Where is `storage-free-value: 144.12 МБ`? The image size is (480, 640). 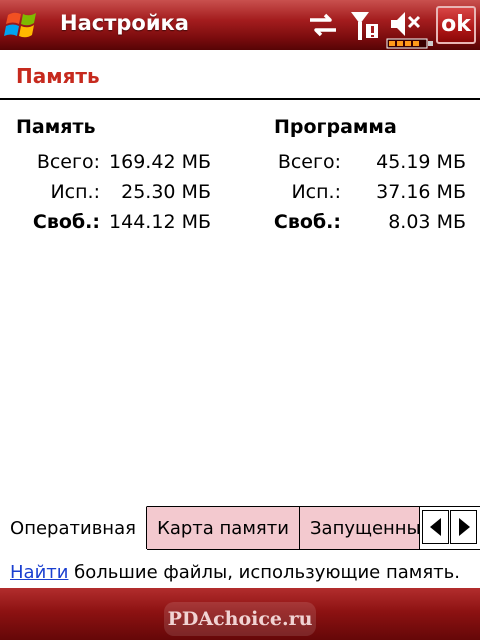 storage-free-value: 144.12 МБ is located at coordinates (160, 222).